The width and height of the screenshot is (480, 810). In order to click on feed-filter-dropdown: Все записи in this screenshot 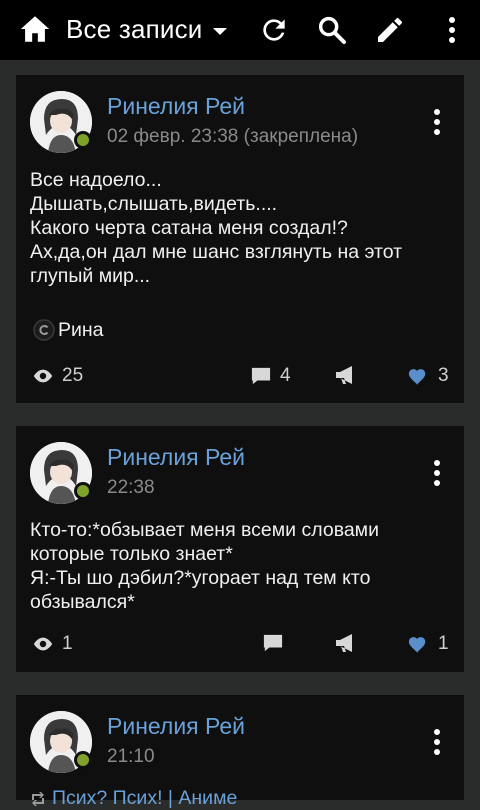, I will do `click(146, 29)`.